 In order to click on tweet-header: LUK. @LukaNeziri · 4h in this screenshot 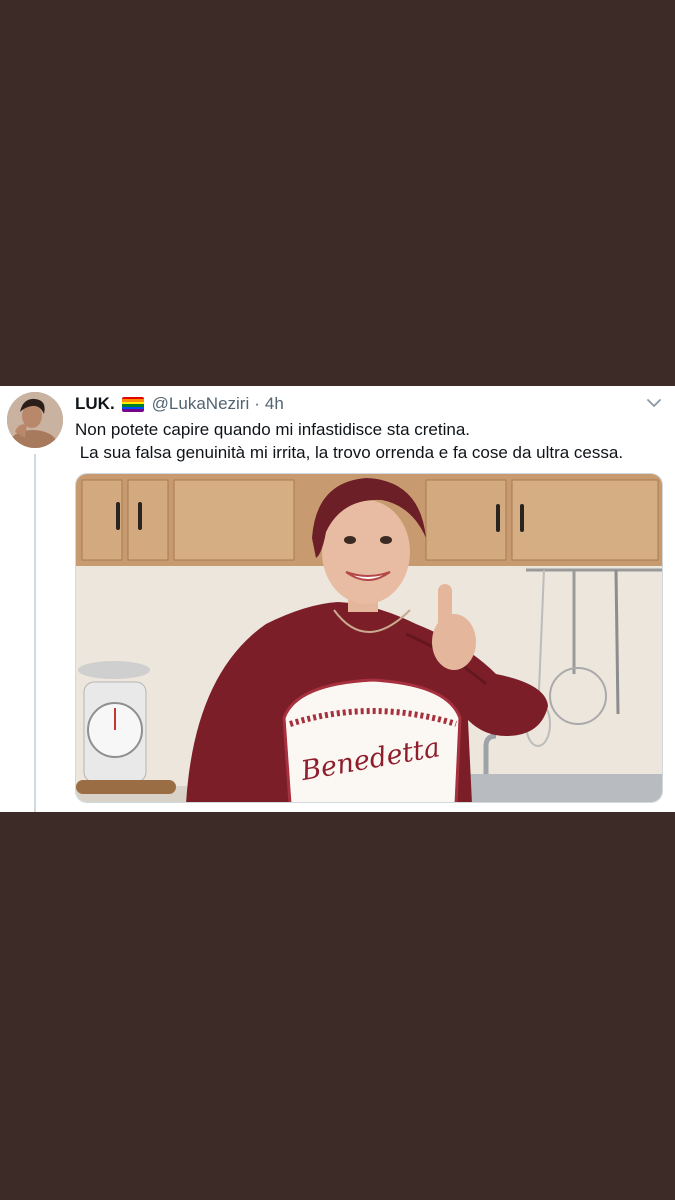, I will do `click(179, 404)`.